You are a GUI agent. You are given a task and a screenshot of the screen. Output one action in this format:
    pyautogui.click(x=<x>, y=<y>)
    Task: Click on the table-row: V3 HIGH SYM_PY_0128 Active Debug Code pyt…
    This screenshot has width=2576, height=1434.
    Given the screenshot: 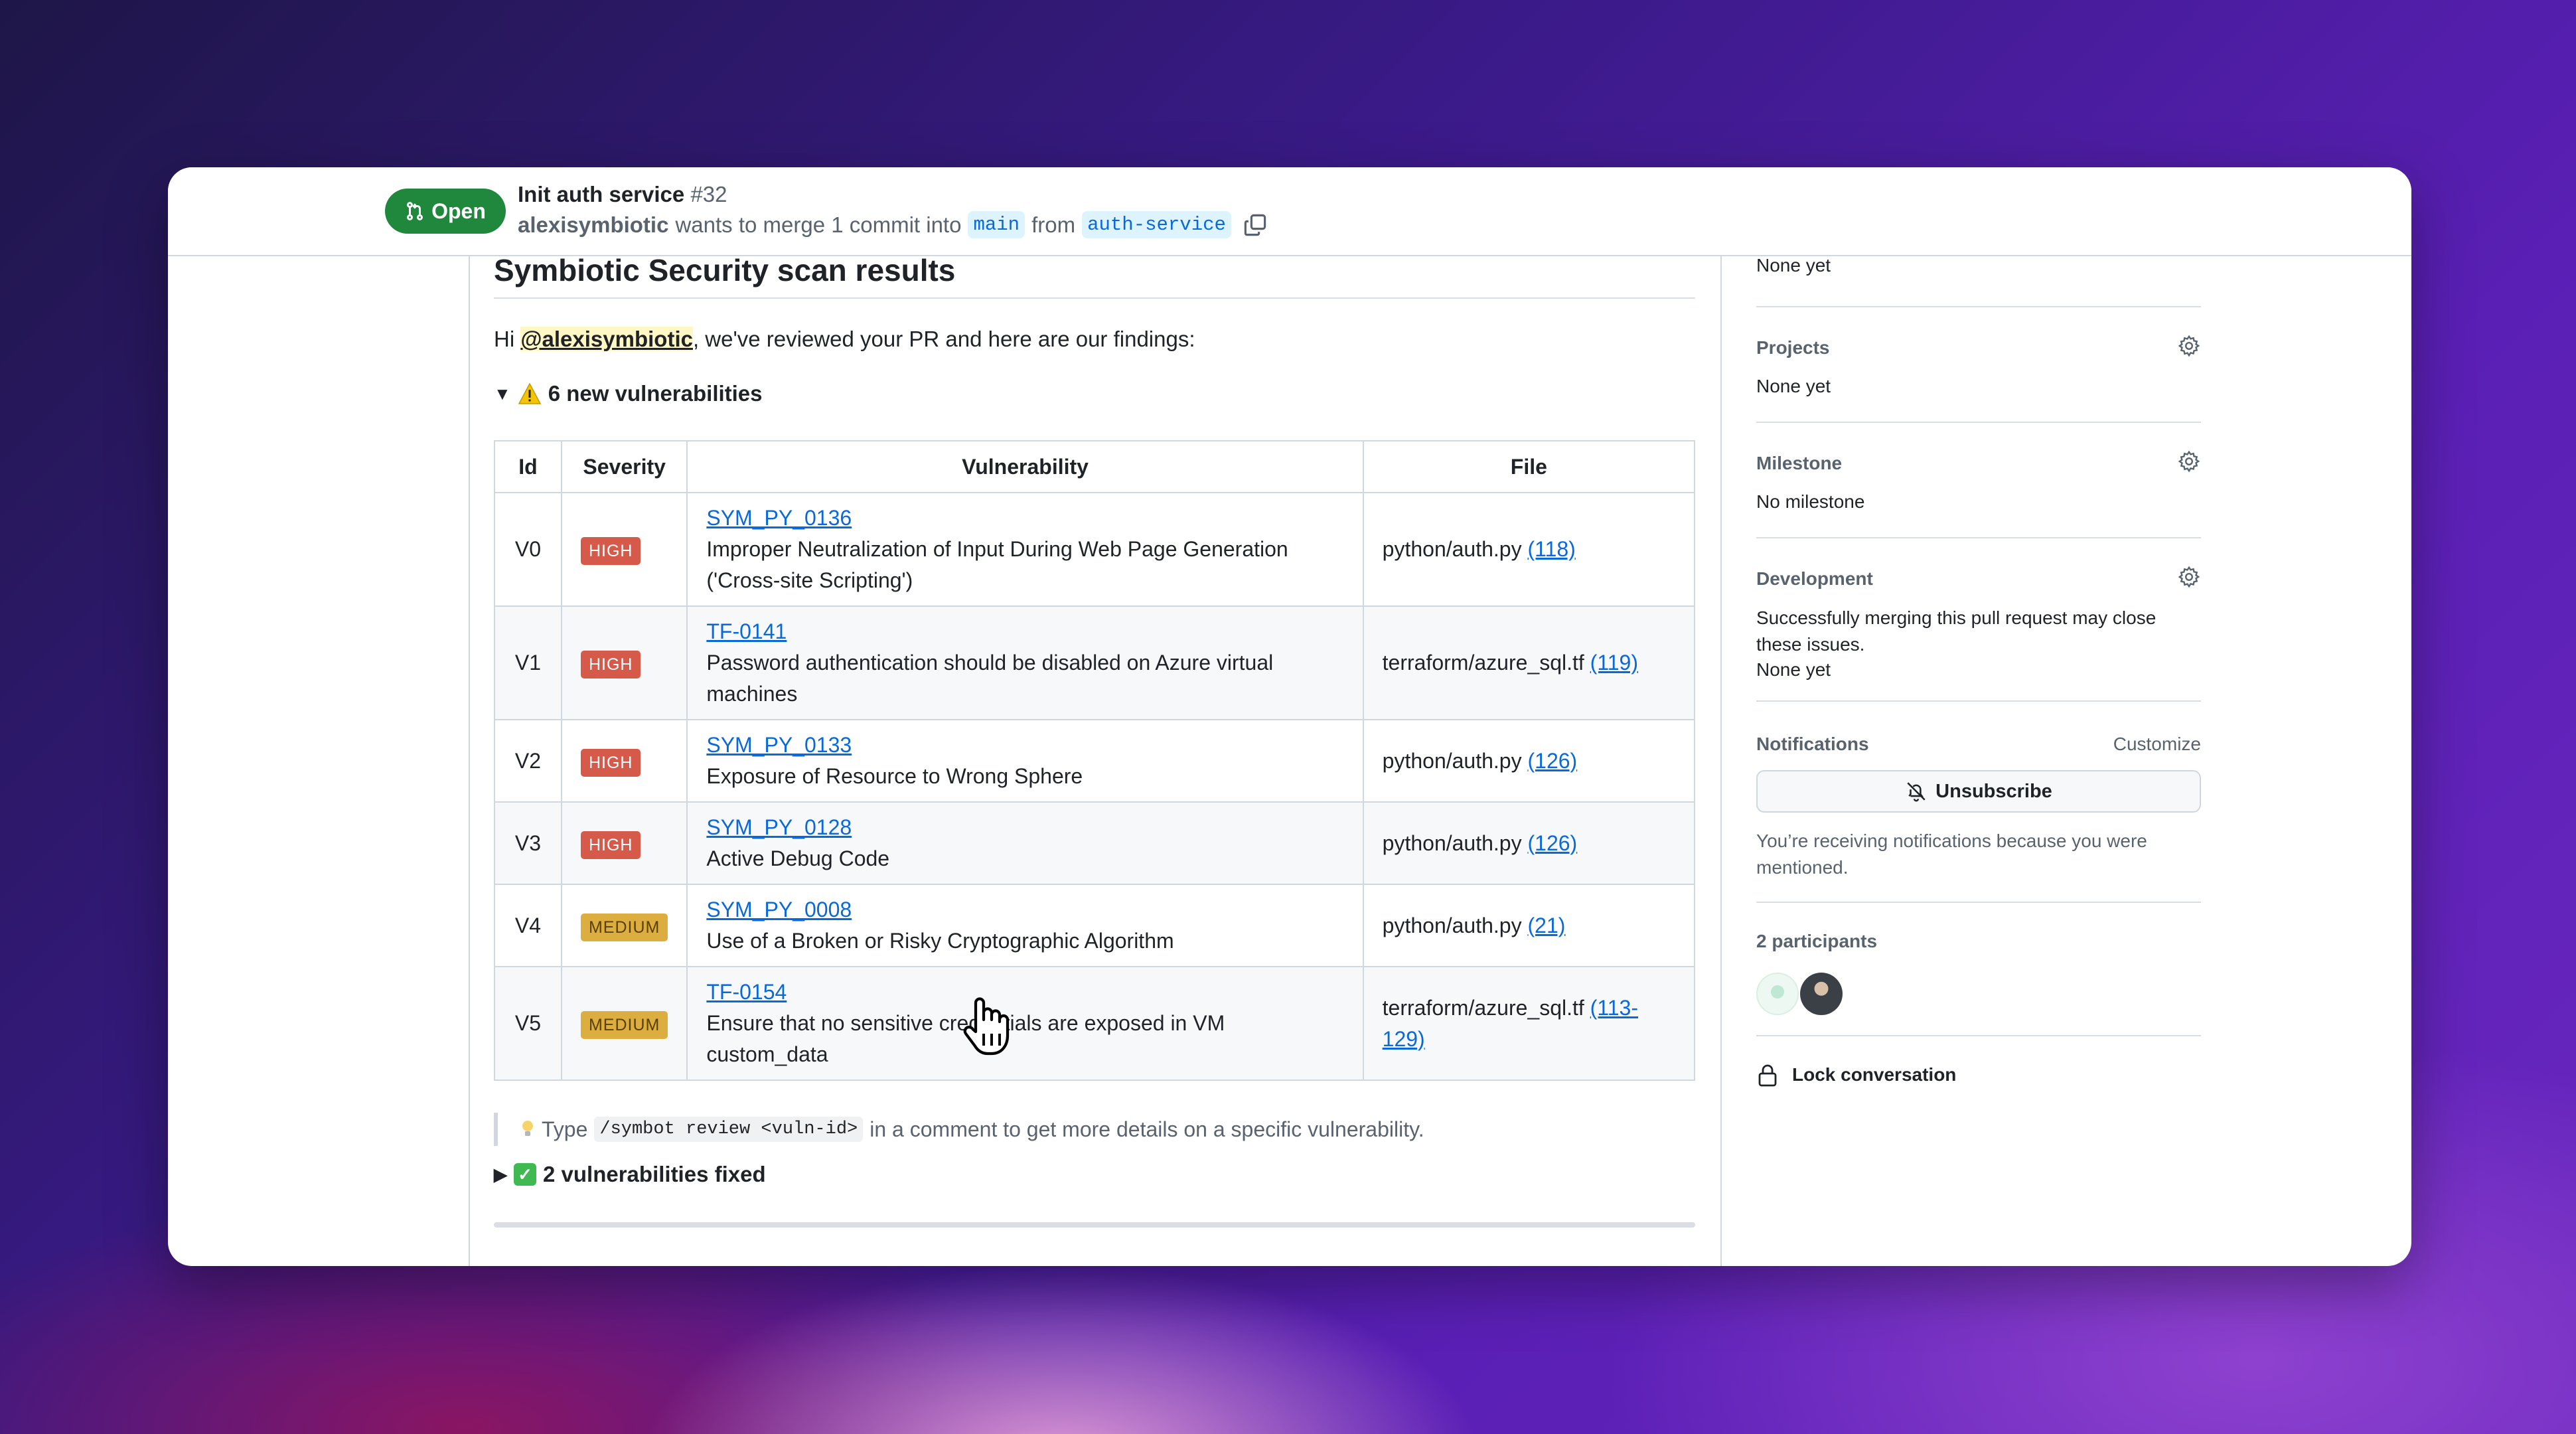 What is the action you would take?
    pyautogui.click(x=1095, y=843)
    